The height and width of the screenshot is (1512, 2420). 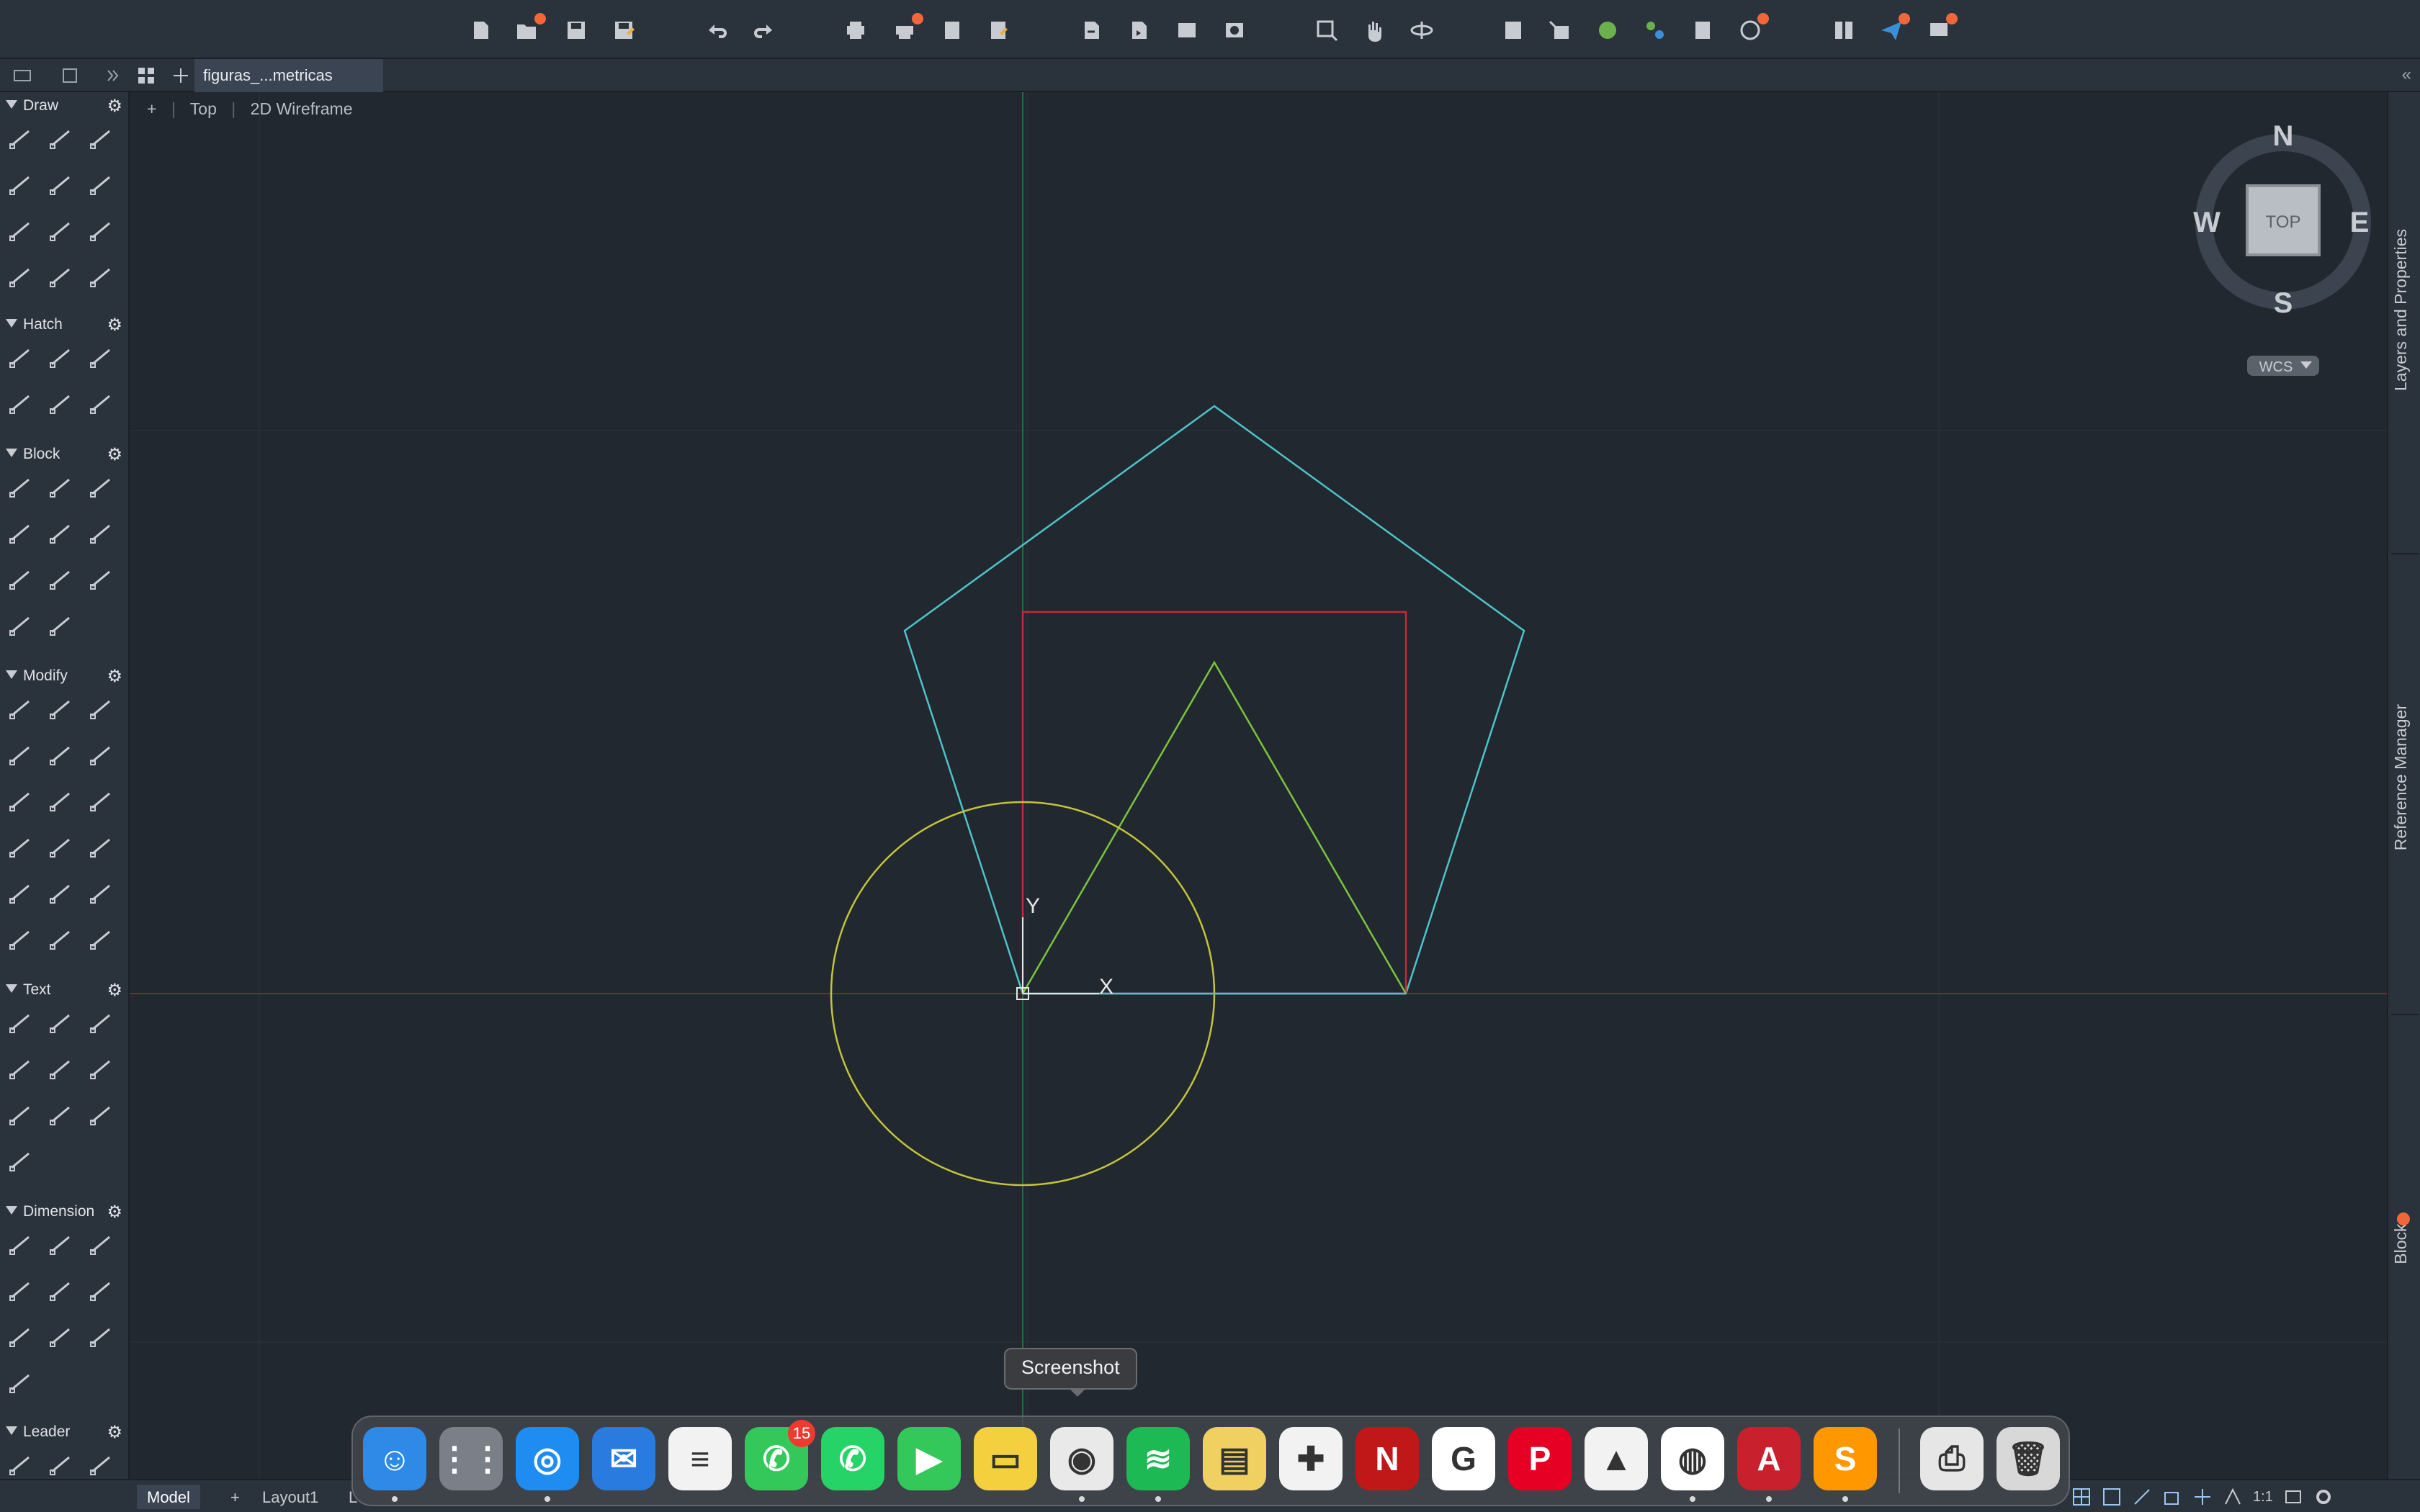 What do you see at coordinates (20, 1464) in the screenshot?
I see `multileader-icon` at bounding box center [20, 1464].